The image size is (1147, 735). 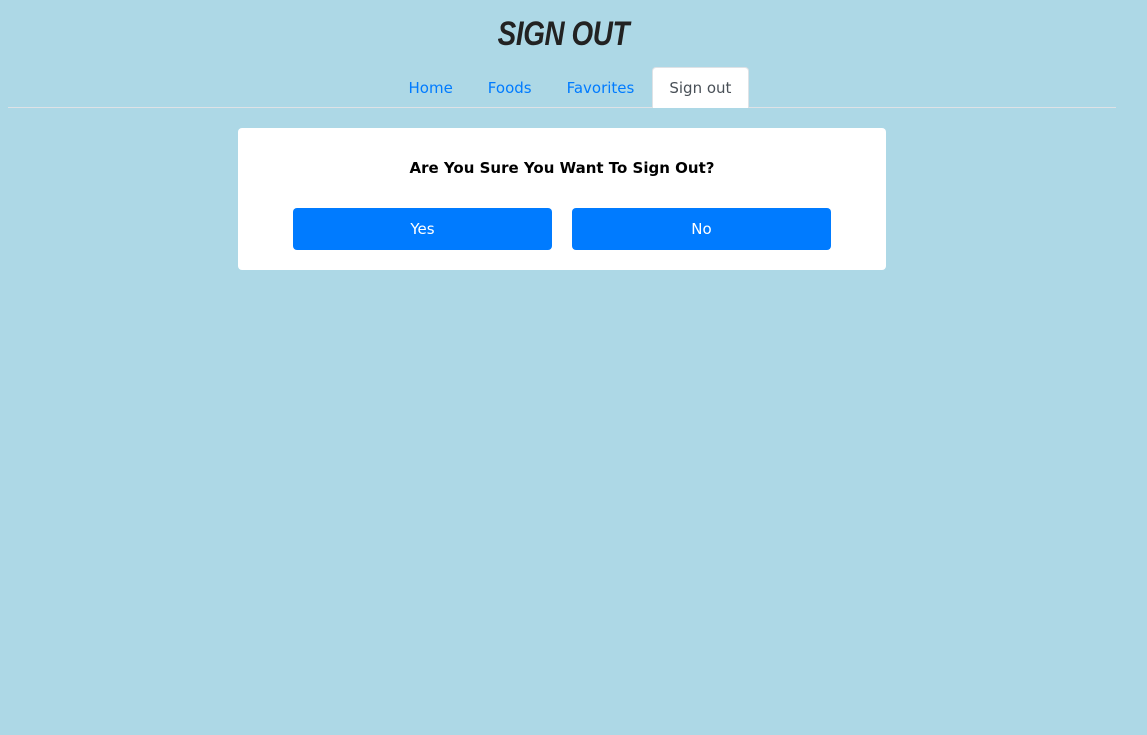 I want to click on tab-foods: Foods, so click(x=509, y=87).